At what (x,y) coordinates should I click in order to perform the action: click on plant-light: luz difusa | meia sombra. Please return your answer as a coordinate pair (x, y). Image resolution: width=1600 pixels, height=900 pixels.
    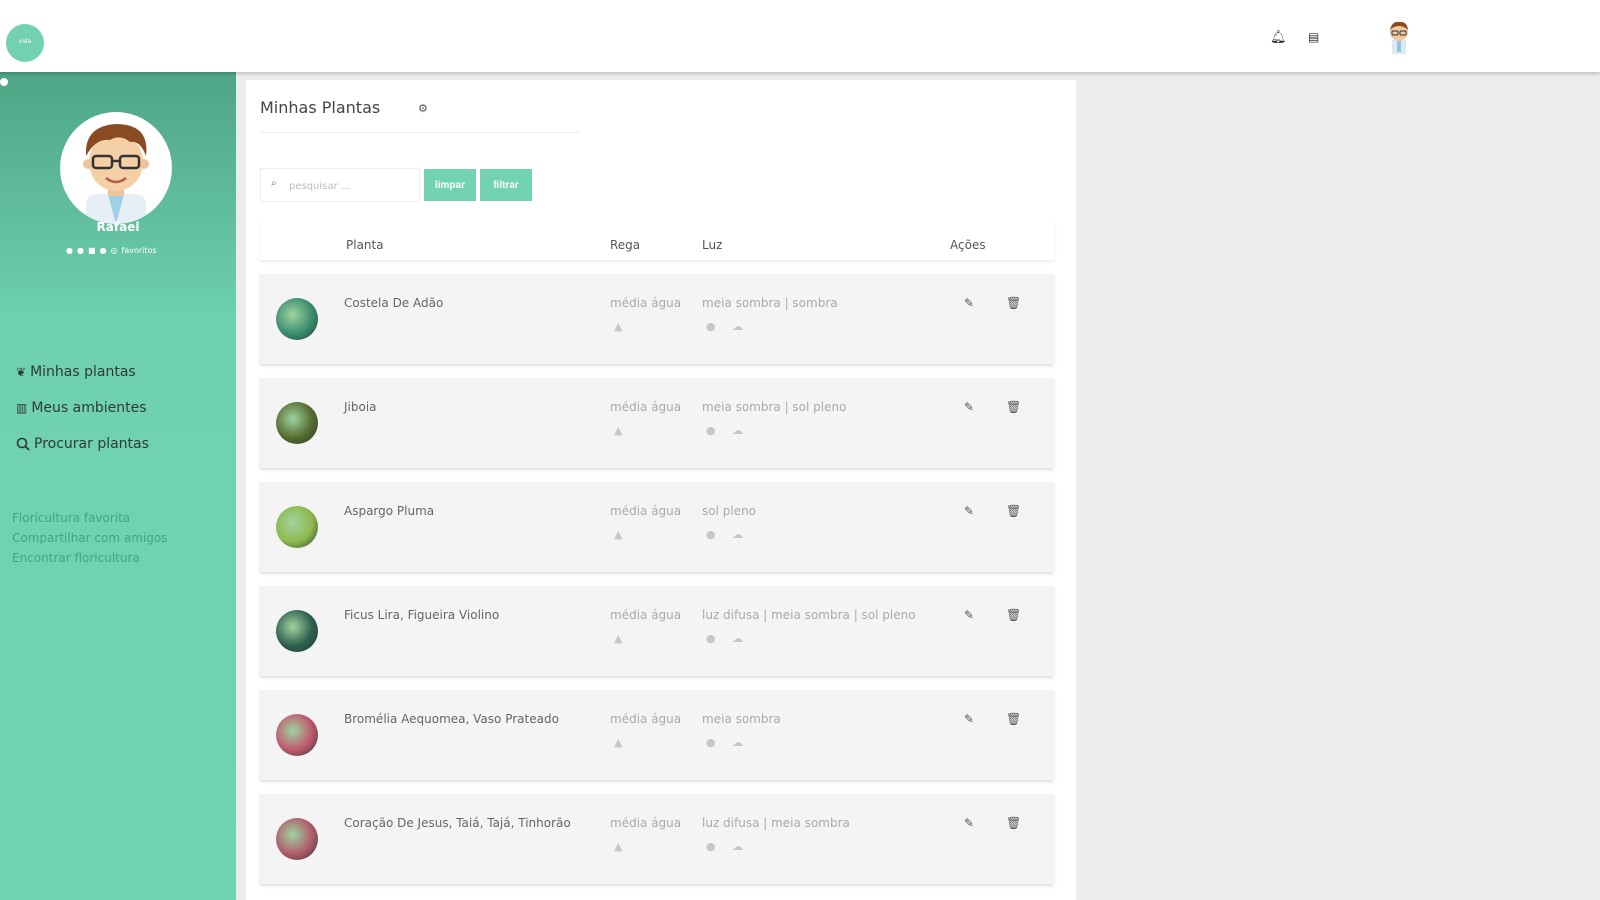
    Looking at the image, I should click on (776, 823).